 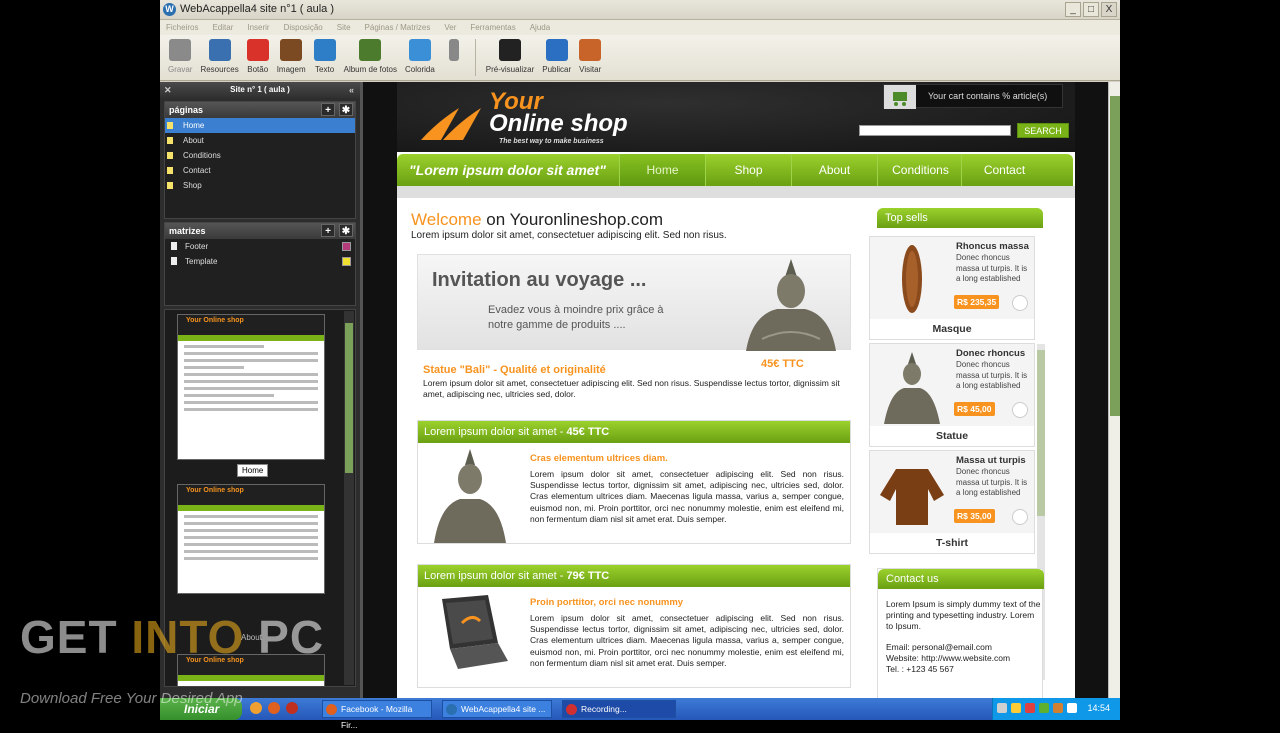 I want to click on page-item: Conditions, so click(x=260, y=155).